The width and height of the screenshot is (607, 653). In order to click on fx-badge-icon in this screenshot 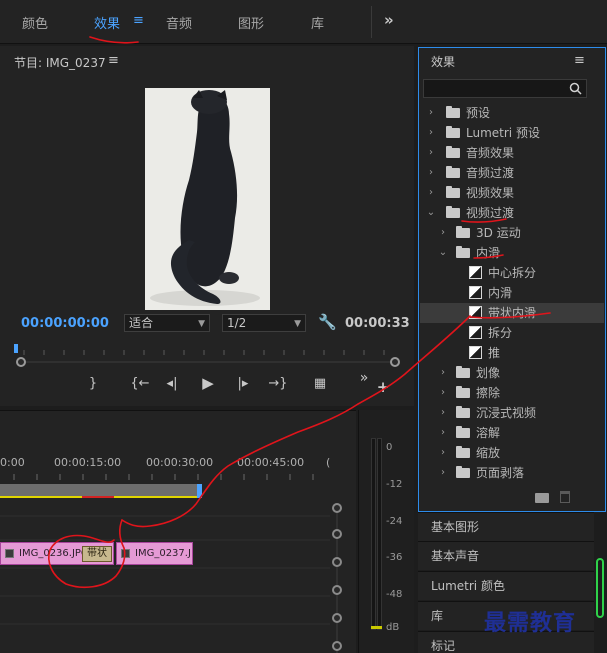, I will do `click(9, 553)`.